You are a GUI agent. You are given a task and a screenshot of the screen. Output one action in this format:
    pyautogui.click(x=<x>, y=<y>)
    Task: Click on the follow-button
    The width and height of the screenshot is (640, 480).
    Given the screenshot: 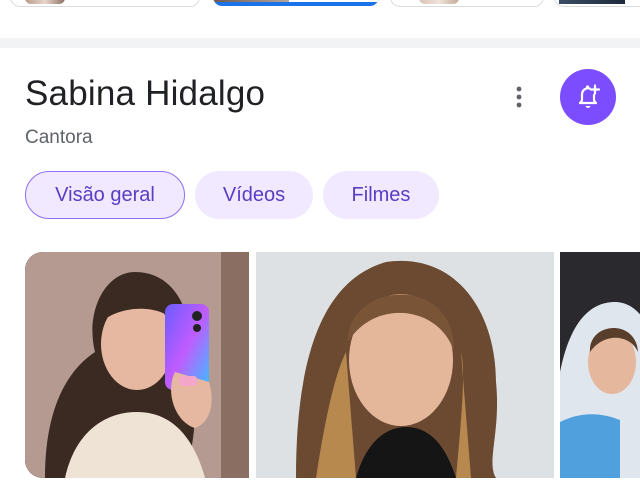 What is the action you would take?
    pyautogui.click(x=588, y=97)
    